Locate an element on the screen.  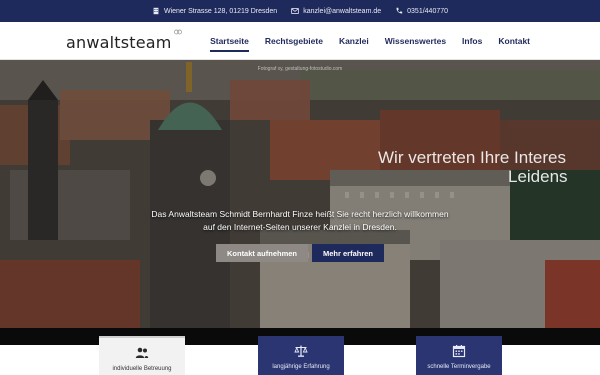
nav-rechtsgebiete: Rechtsgebiete is located at coordinates (294, 41).